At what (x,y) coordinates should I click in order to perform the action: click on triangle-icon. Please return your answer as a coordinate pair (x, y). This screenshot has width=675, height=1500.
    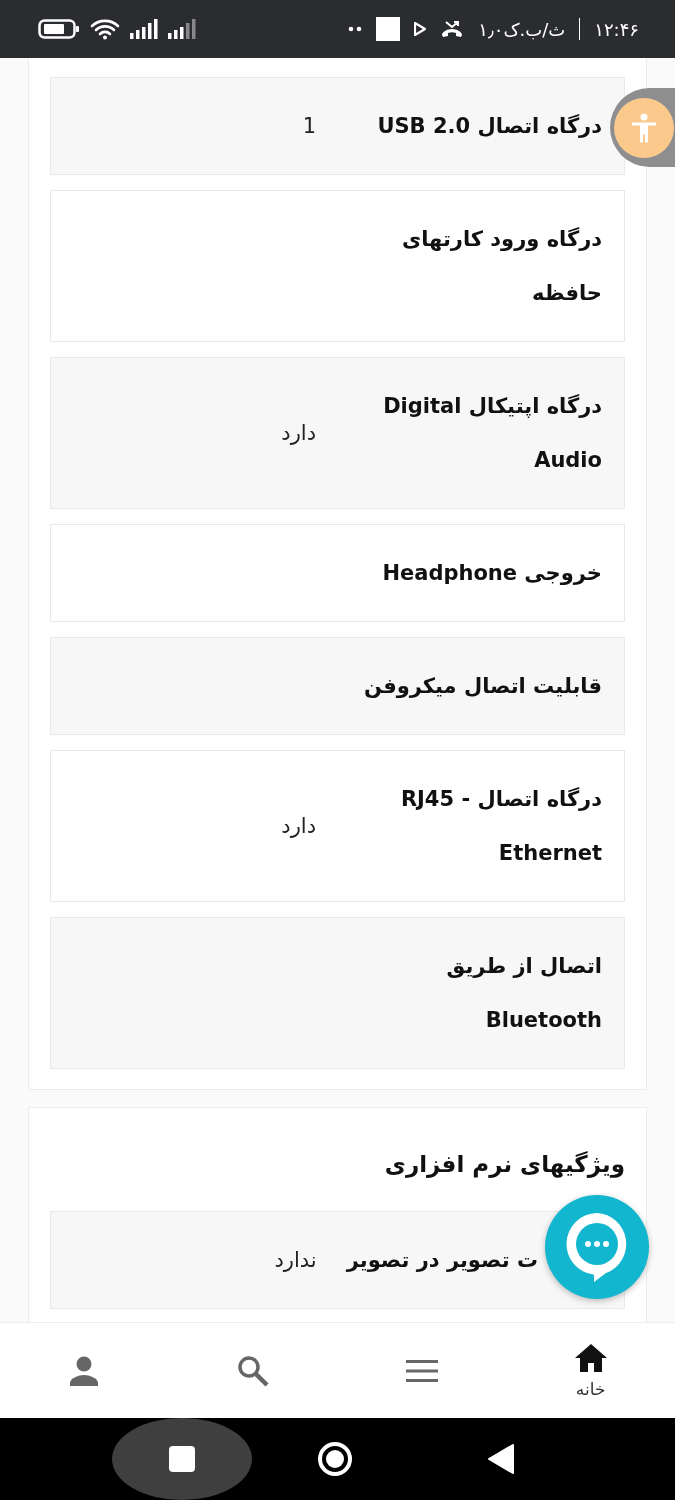
    Looking at the image, I should click on (501, 1459).